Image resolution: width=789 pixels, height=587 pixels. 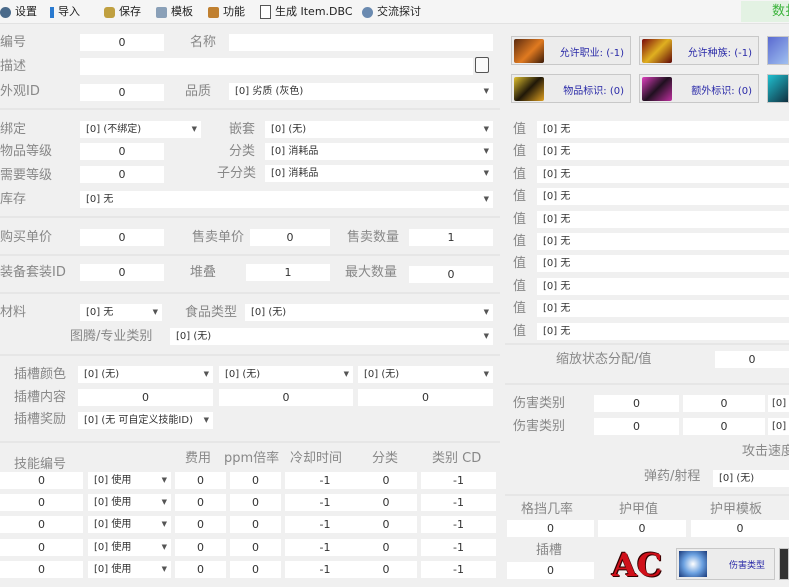 What do you see at coordinates (226, 12) in the screenshot?
I see `function-button: 功能` at bounding box center [226, 12].